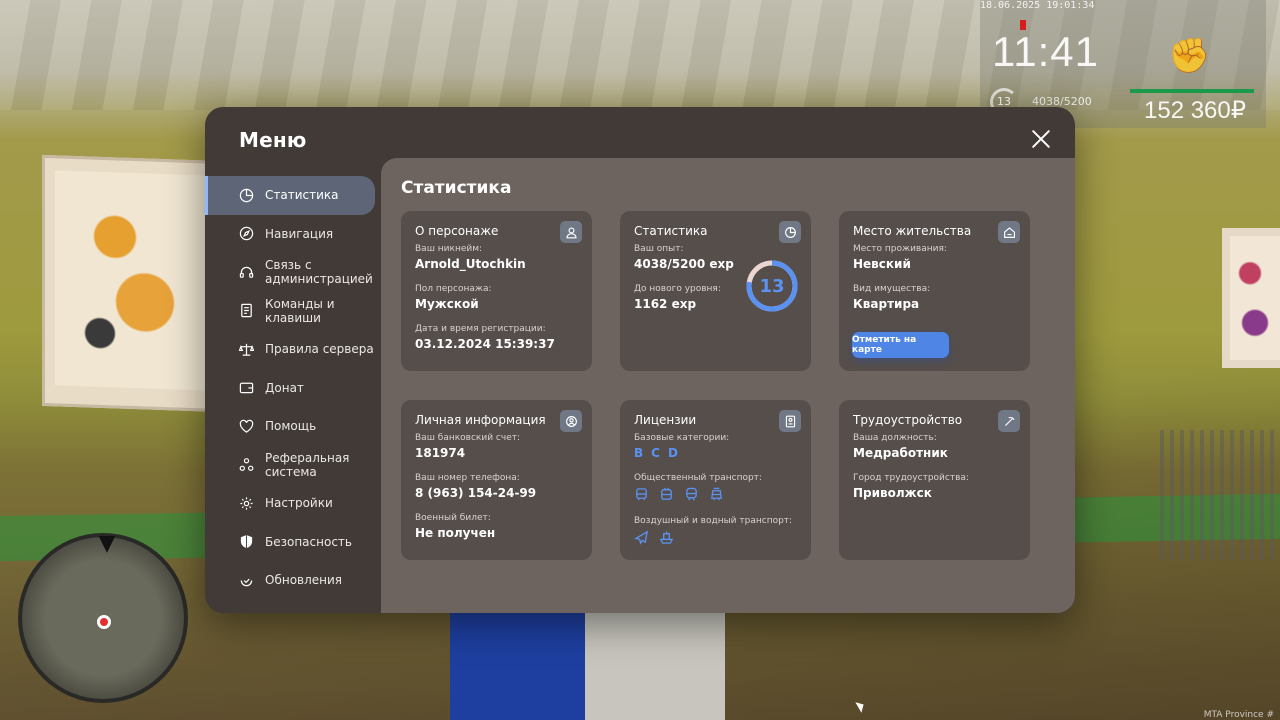  Describe the element at coordinates (698, 478) in the screenshot. I see `field-label: Общественный транспорт:` at that location.